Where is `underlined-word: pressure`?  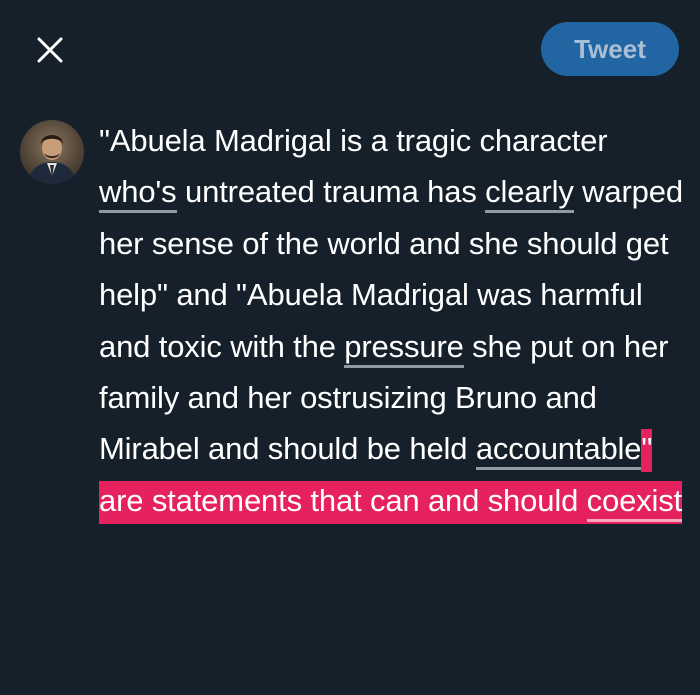
underlined-word: pressure is located at coordinates (404, 348).